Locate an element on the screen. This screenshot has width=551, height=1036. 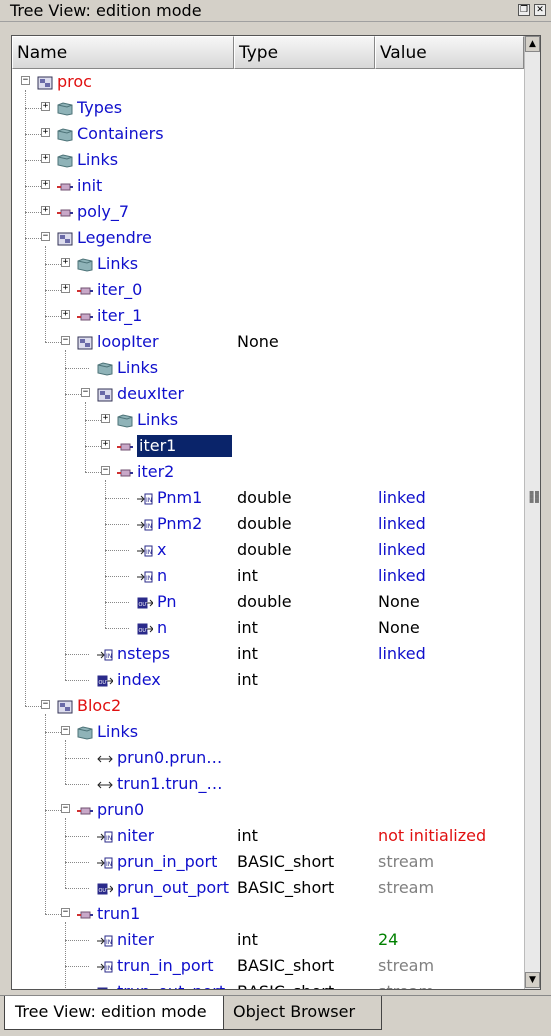
tree-item-label: prun0 is located at coordinates (120, 809).